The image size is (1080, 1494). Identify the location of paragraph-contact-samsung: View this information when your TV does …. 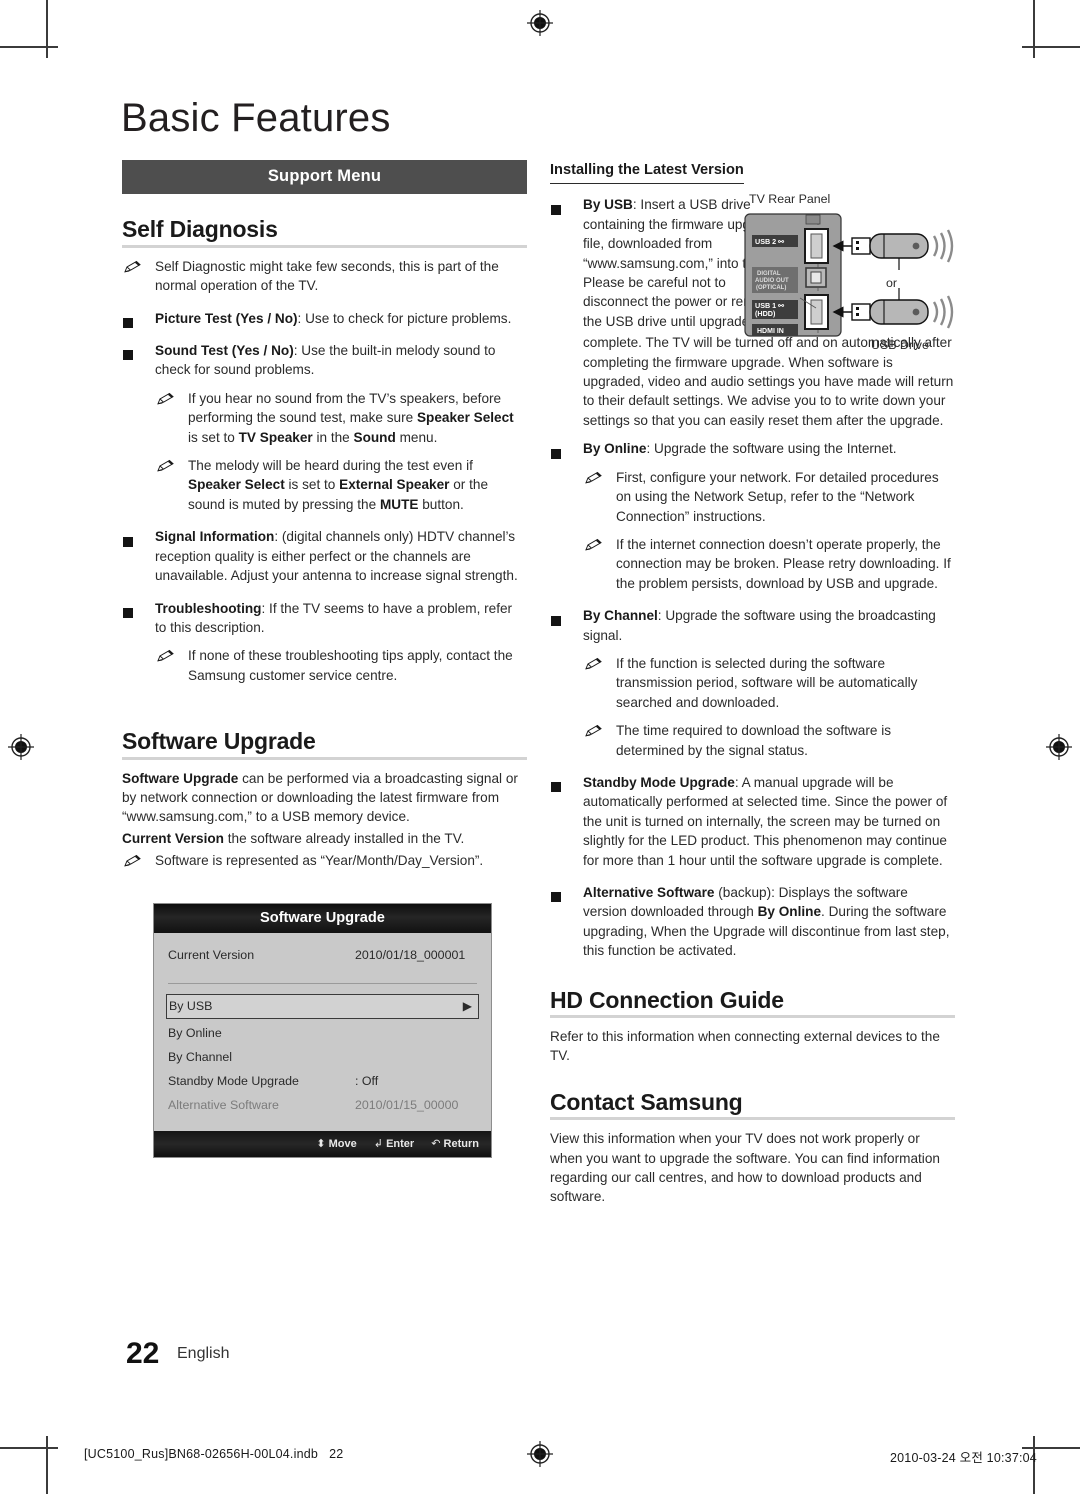
(745, 1168).